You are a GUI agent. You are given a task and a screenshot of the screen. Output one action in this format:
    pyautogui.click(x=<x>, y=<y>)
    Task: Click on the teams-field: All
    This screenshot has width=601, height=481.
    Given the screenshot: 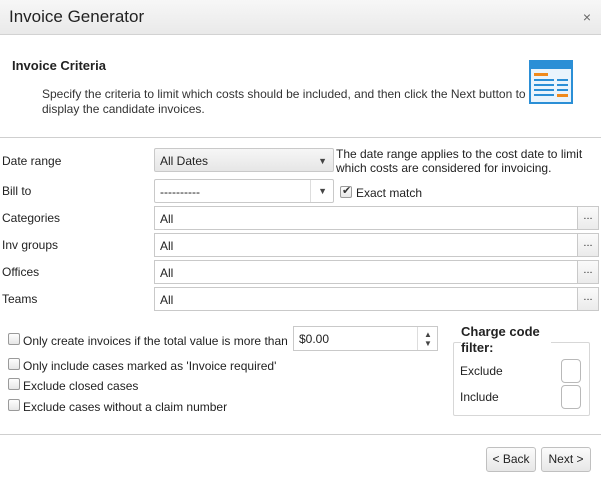 What is the action you would take?
    pyautogui.click(x=366, y=299)
    